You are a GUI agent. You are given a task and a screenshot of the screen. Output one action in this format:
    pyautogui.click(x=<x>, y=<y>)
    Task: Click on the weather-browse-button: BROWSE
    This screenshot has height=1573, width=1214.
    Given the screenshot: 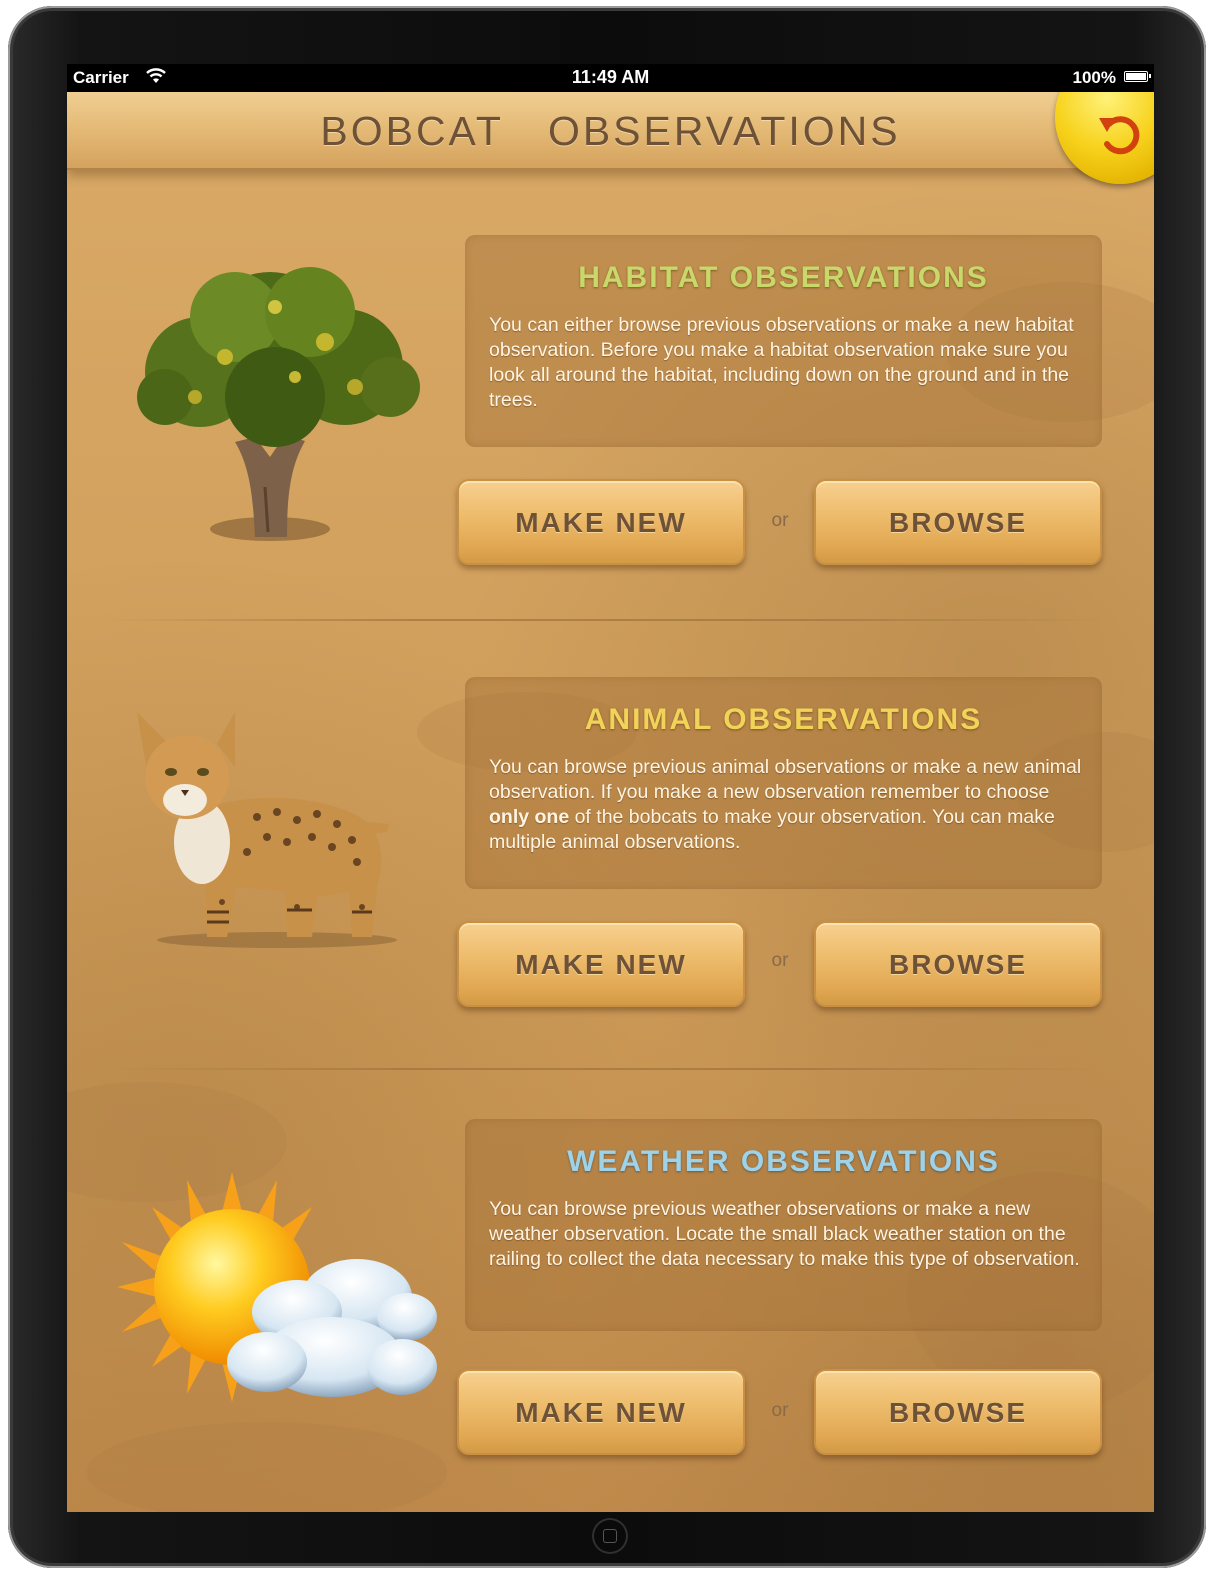 What is the action you would take?
    pyautogui.click(x=958, y=1412)
    